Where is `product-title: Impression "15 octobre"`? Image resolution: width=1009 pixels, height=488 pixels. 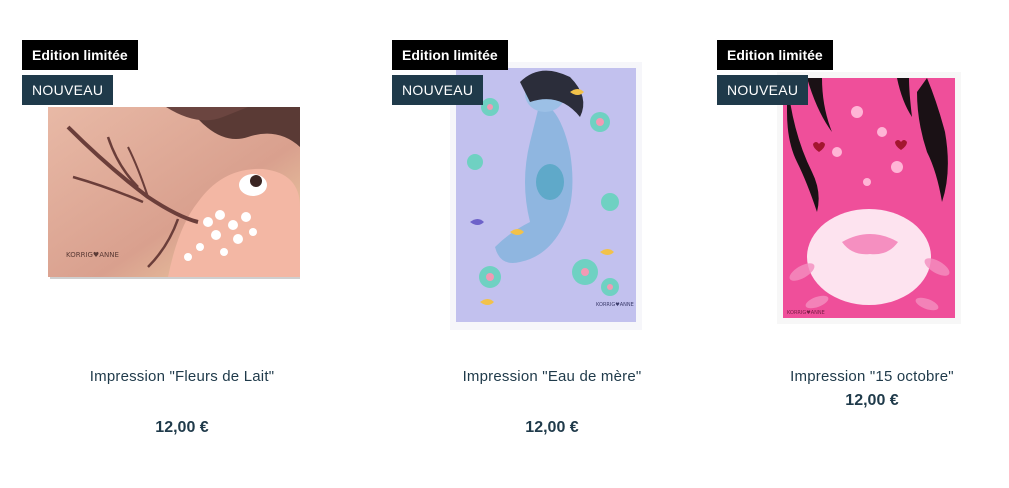 product-title: Impression "15 octobre" is located at coordinates (867, 376).